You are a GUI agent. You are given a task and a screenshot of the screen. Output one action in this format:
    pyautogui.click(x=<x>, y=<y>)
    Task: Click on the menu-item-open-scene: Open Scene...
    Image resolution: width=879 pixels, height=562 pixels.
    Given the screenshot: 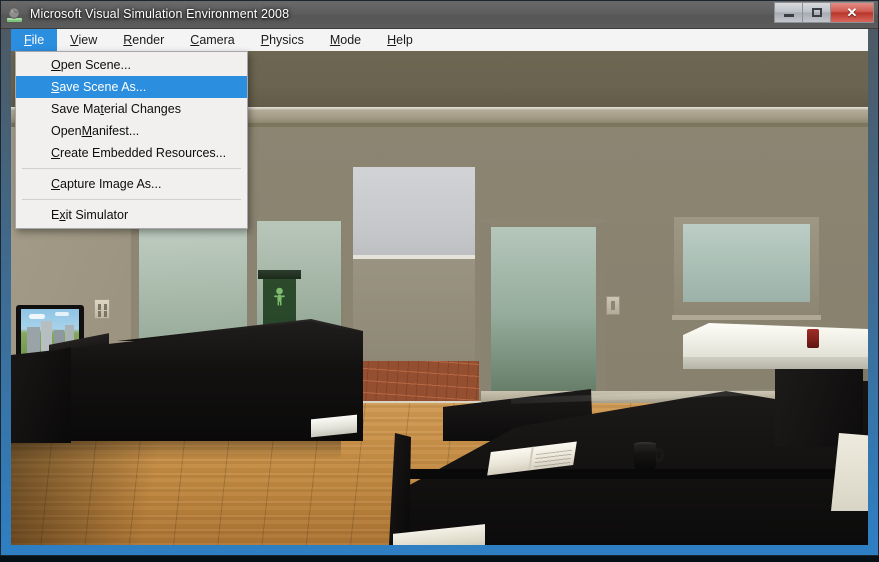 What is the action you would take?
    pyautogui.click(x=131, y=65)
    